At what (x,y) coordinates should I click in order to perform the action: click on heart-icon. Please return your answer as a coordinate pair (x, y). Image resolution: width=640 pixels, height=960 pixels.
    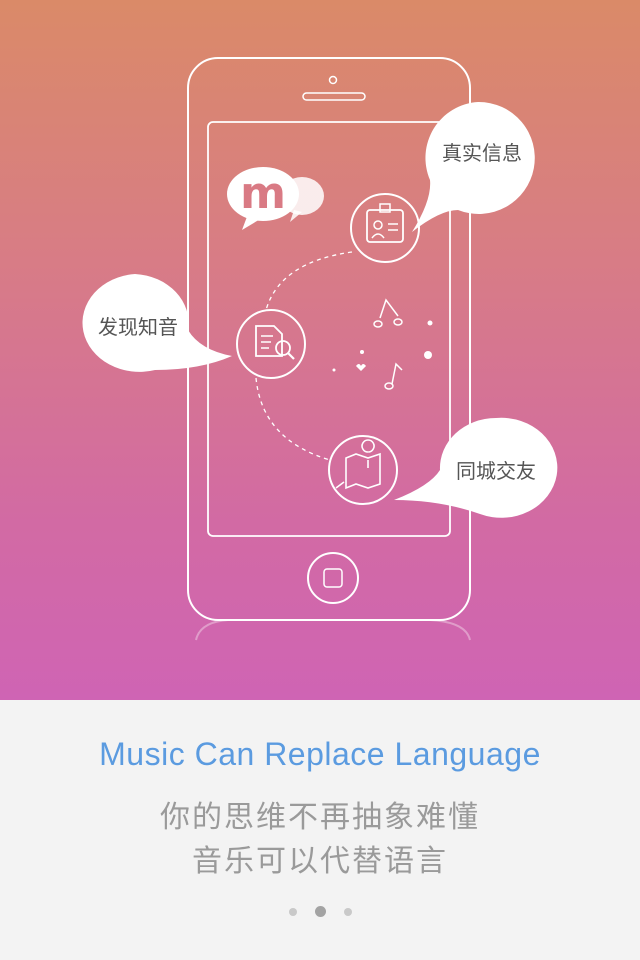
    Looking at the image, I should click on (361, 367).